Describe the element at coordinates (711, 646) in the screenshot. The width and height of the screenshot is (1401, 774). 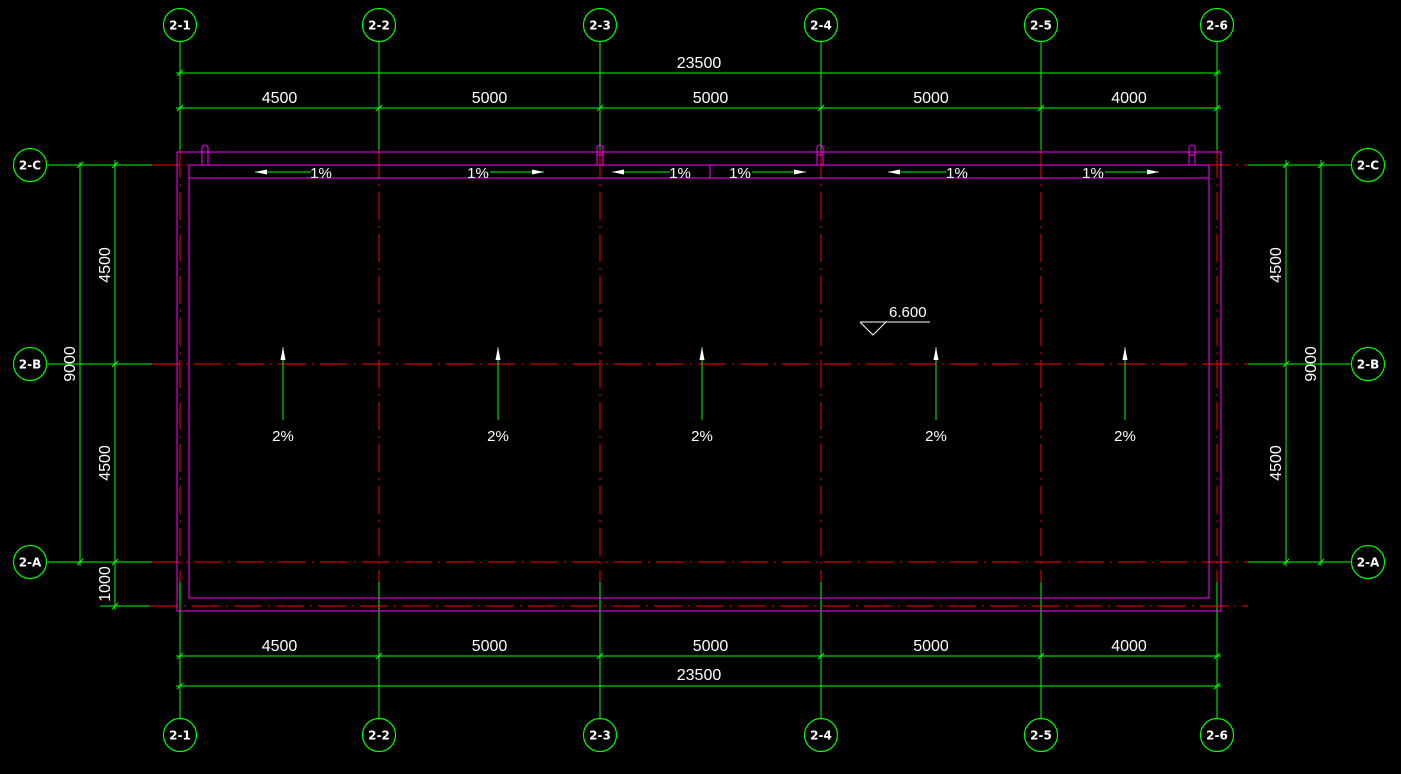
I see `bottom-span-dimension-3: 5000` at that location.